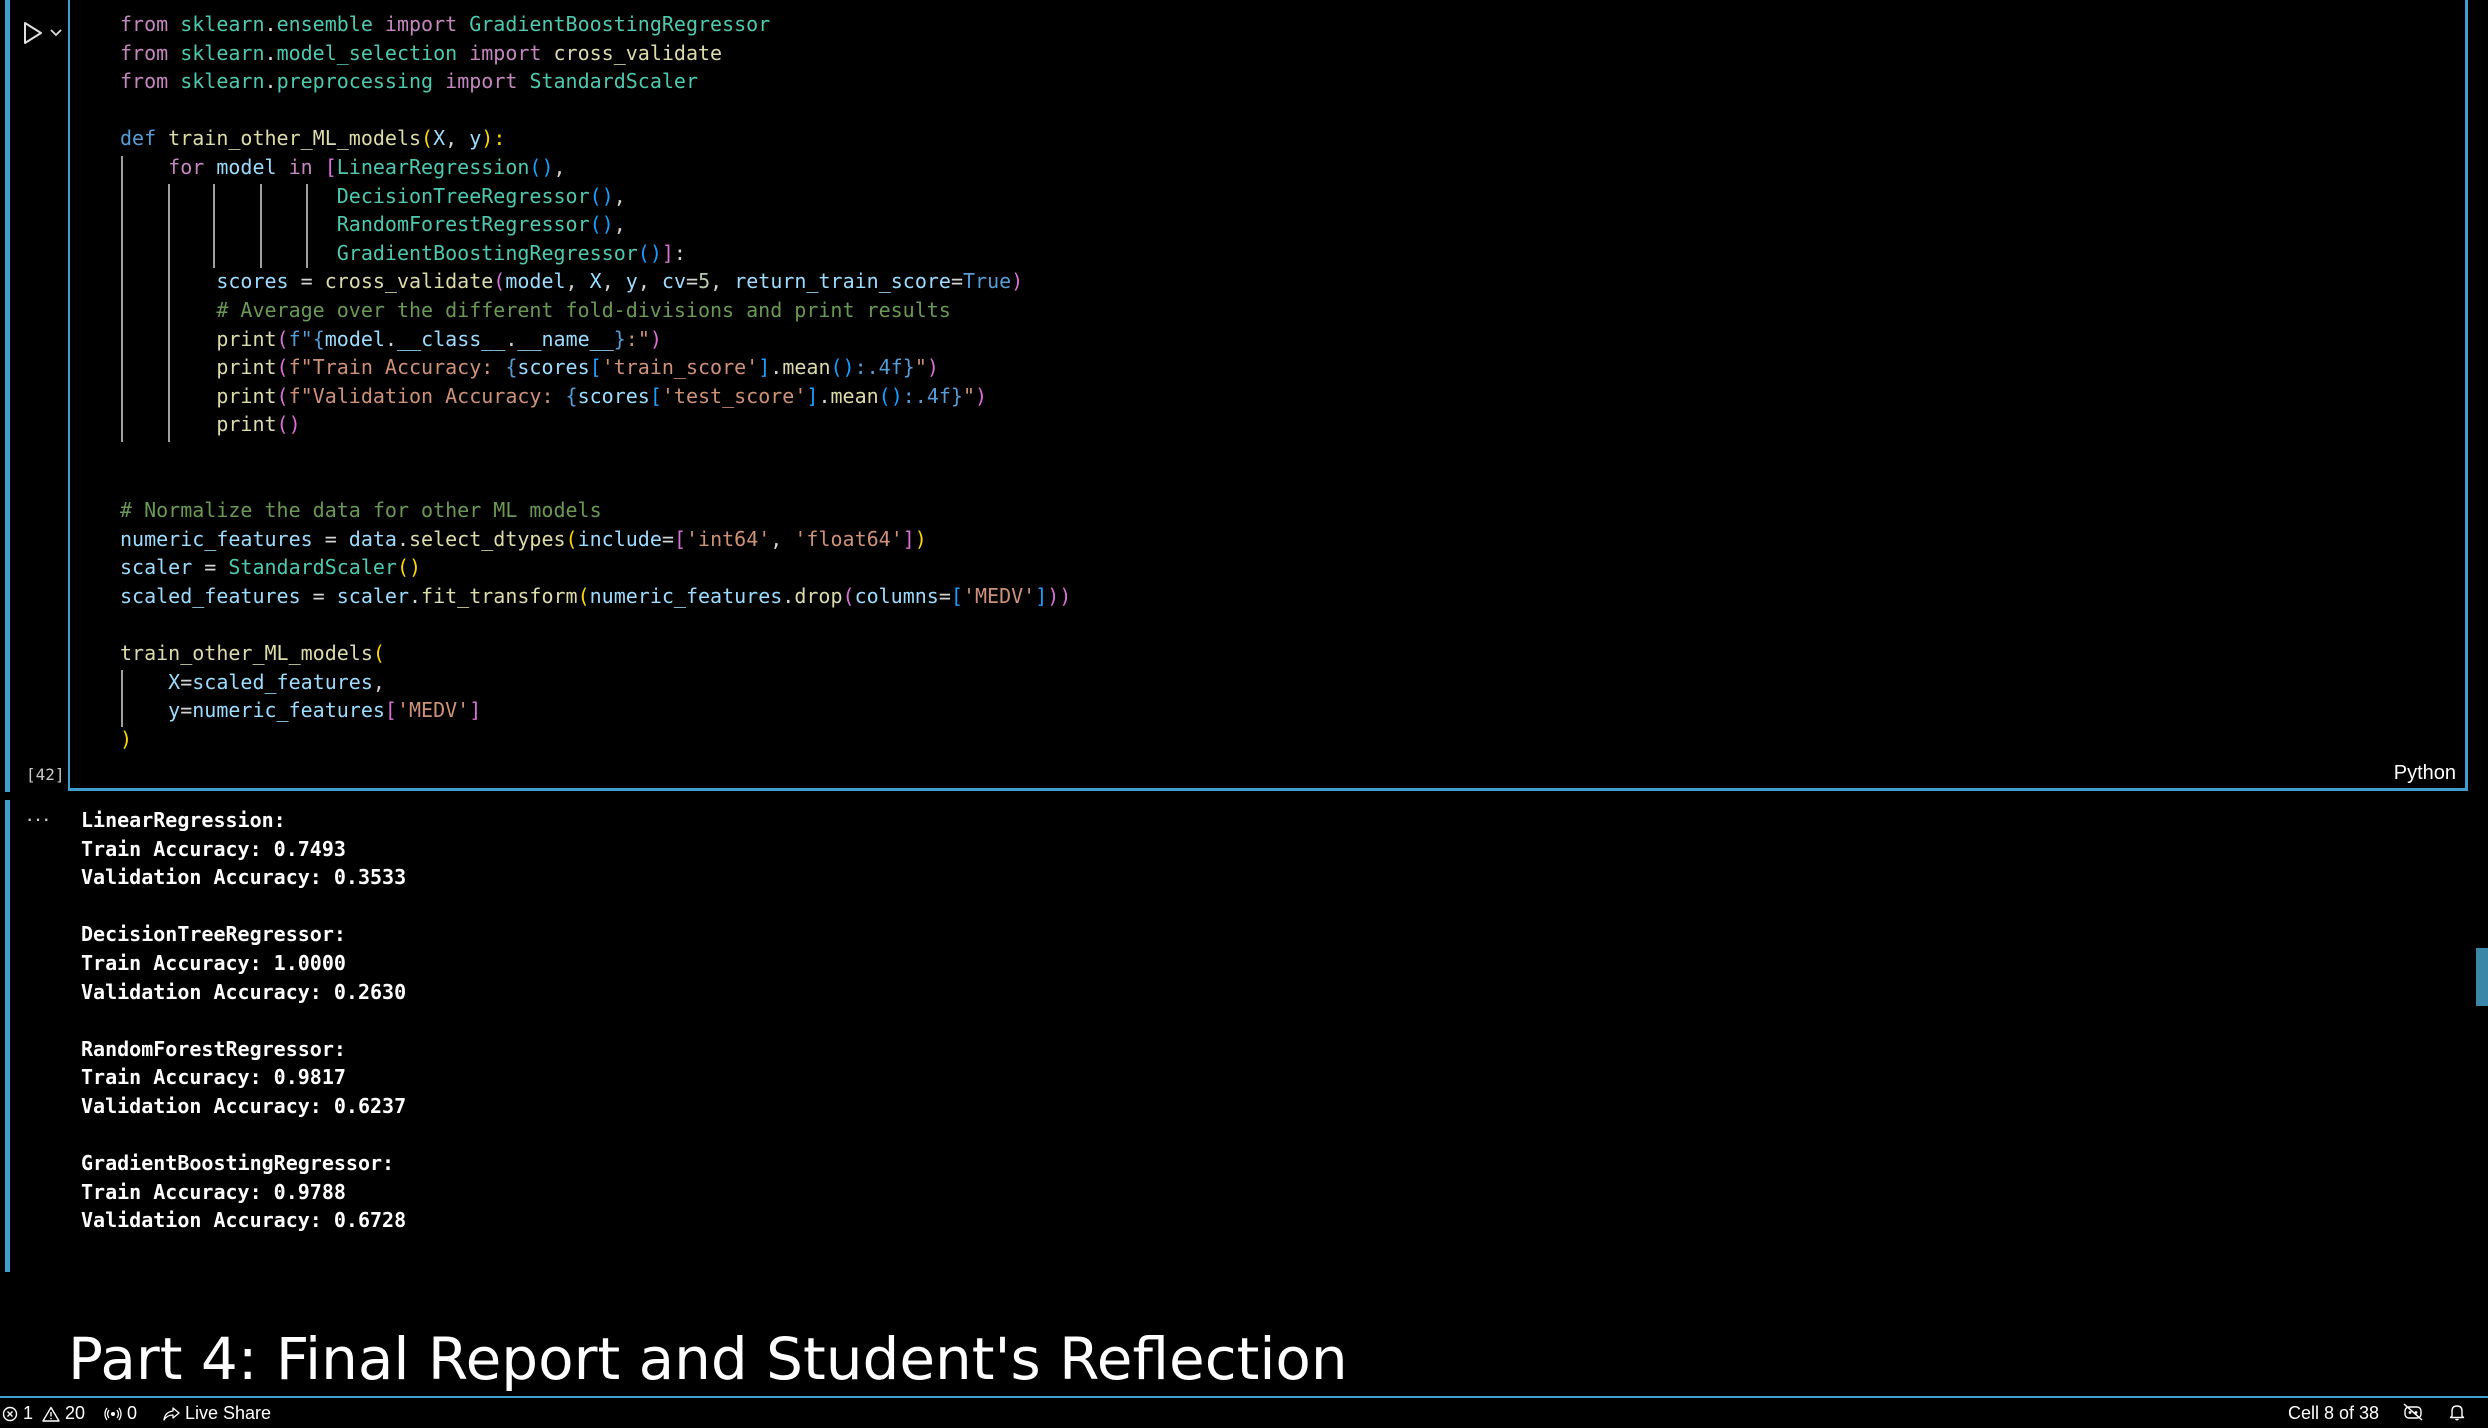 The image size is (2488, 1428). Describe the element at coordinates (956, 395) in the screenshot. I see `code-token: }` at that location.